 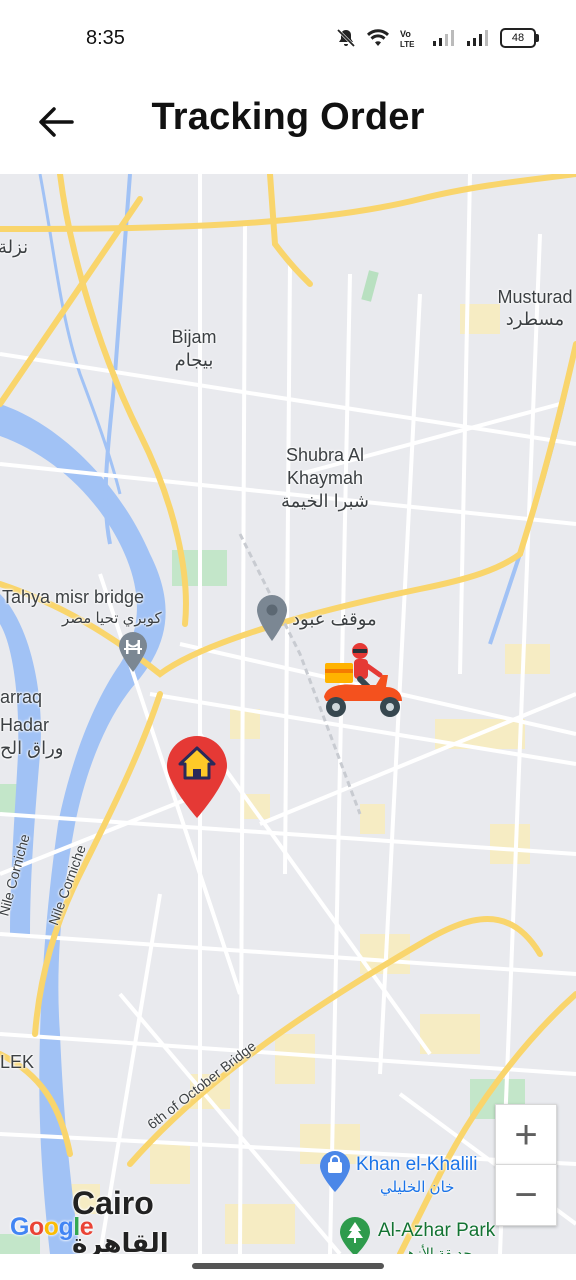 I want to click on home-marker-icon, so click(x=197, y=776).